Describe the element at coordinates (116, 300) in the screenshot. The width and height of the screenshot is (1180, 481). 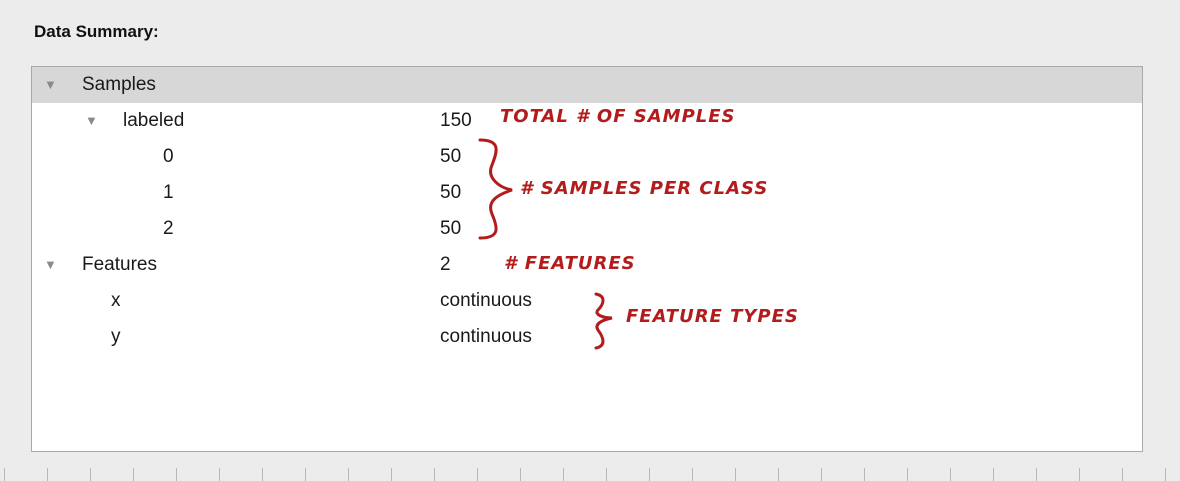
I see `tree-label-feature: x` at that location.